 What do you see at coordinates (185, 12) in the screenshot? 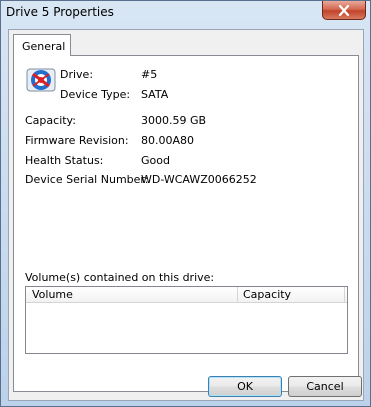
I see `title-bar: Drive 5 Properties` at bounding box center [185, 12].